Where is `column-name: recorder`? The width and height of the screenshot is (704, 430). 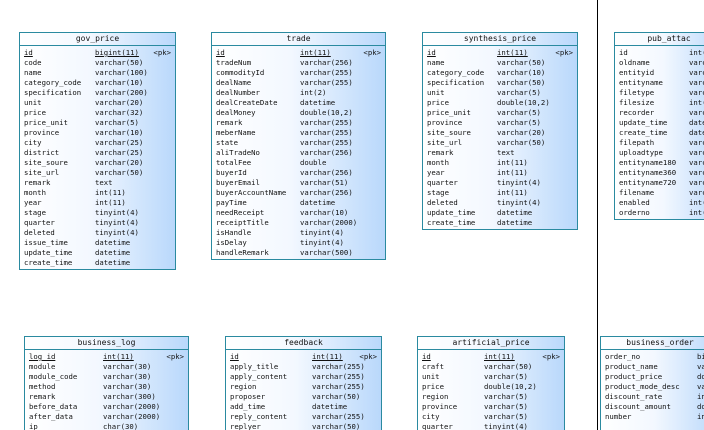
column-name: recorder is located at coordinates (637, 112).